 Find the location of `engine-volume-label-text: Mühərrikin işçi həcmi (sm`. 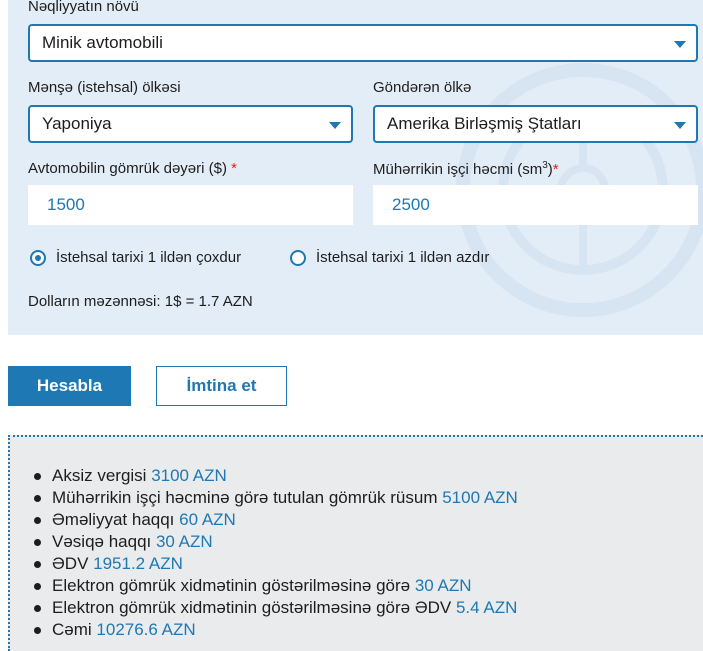

engine-volume-label-text: Mühərrikin işçi həcmi (sm is located at coordinates (458, 169).